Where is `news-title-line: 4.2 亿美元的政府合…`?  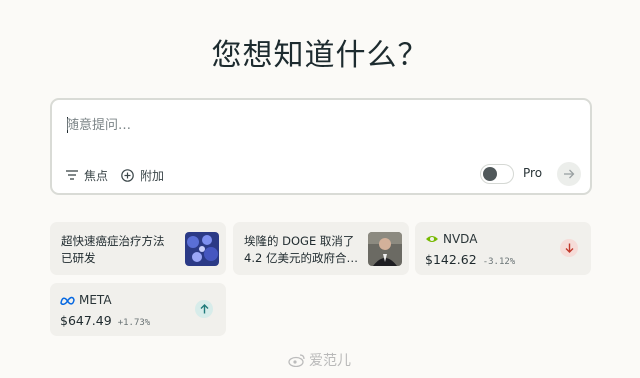
news-title-line: 4.2 亿美元的政府合… is located at coordinates (301, 258).